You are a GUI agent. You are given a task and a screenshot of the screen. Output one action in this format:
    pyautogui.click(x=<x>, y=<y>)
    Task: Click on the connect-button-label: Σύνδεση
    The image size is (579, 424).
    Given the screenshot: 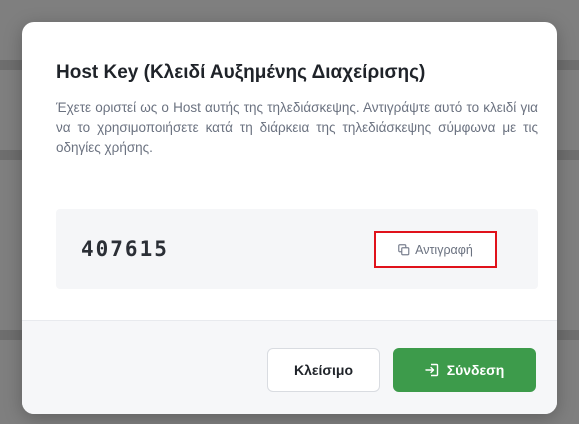 What is the action you would take?
    pyautogui.click(x=475, y=370)
    